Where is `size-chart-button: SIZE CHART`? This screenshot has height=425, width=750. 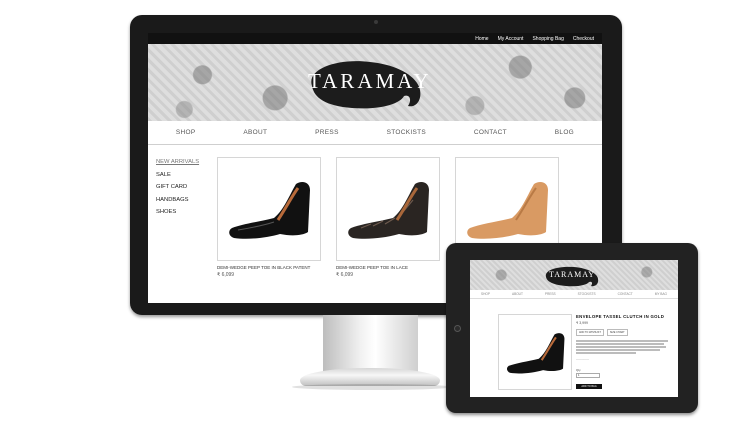 size-chart-button: SIZE CHART is located at coordinates (617, 332).